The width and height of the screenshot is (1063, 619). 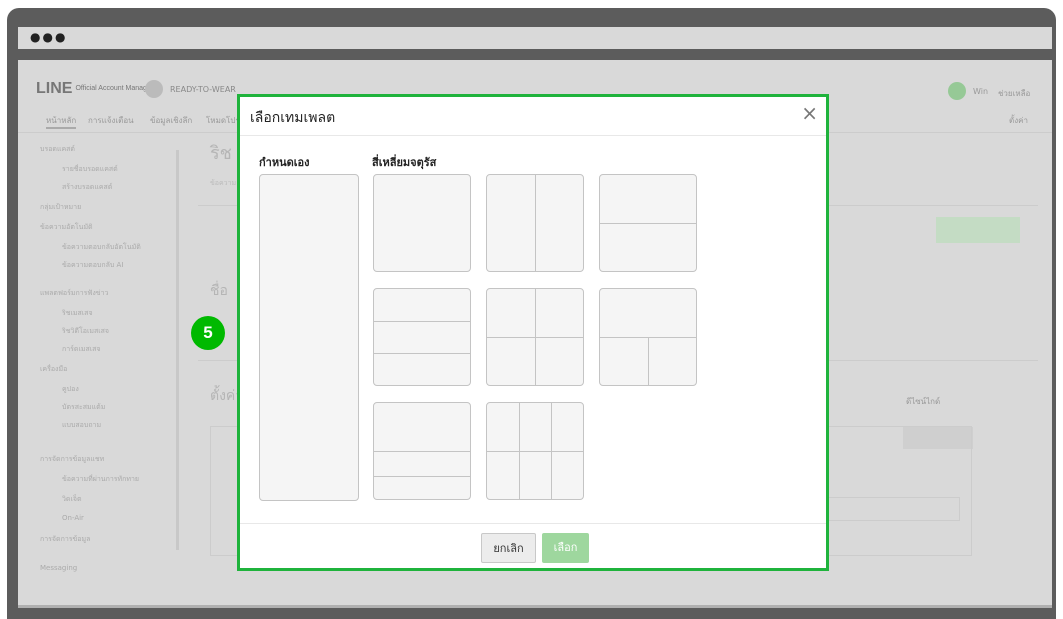 I want to click on sidebar-item: เครื่องมือ, so click(x=53, y=369).